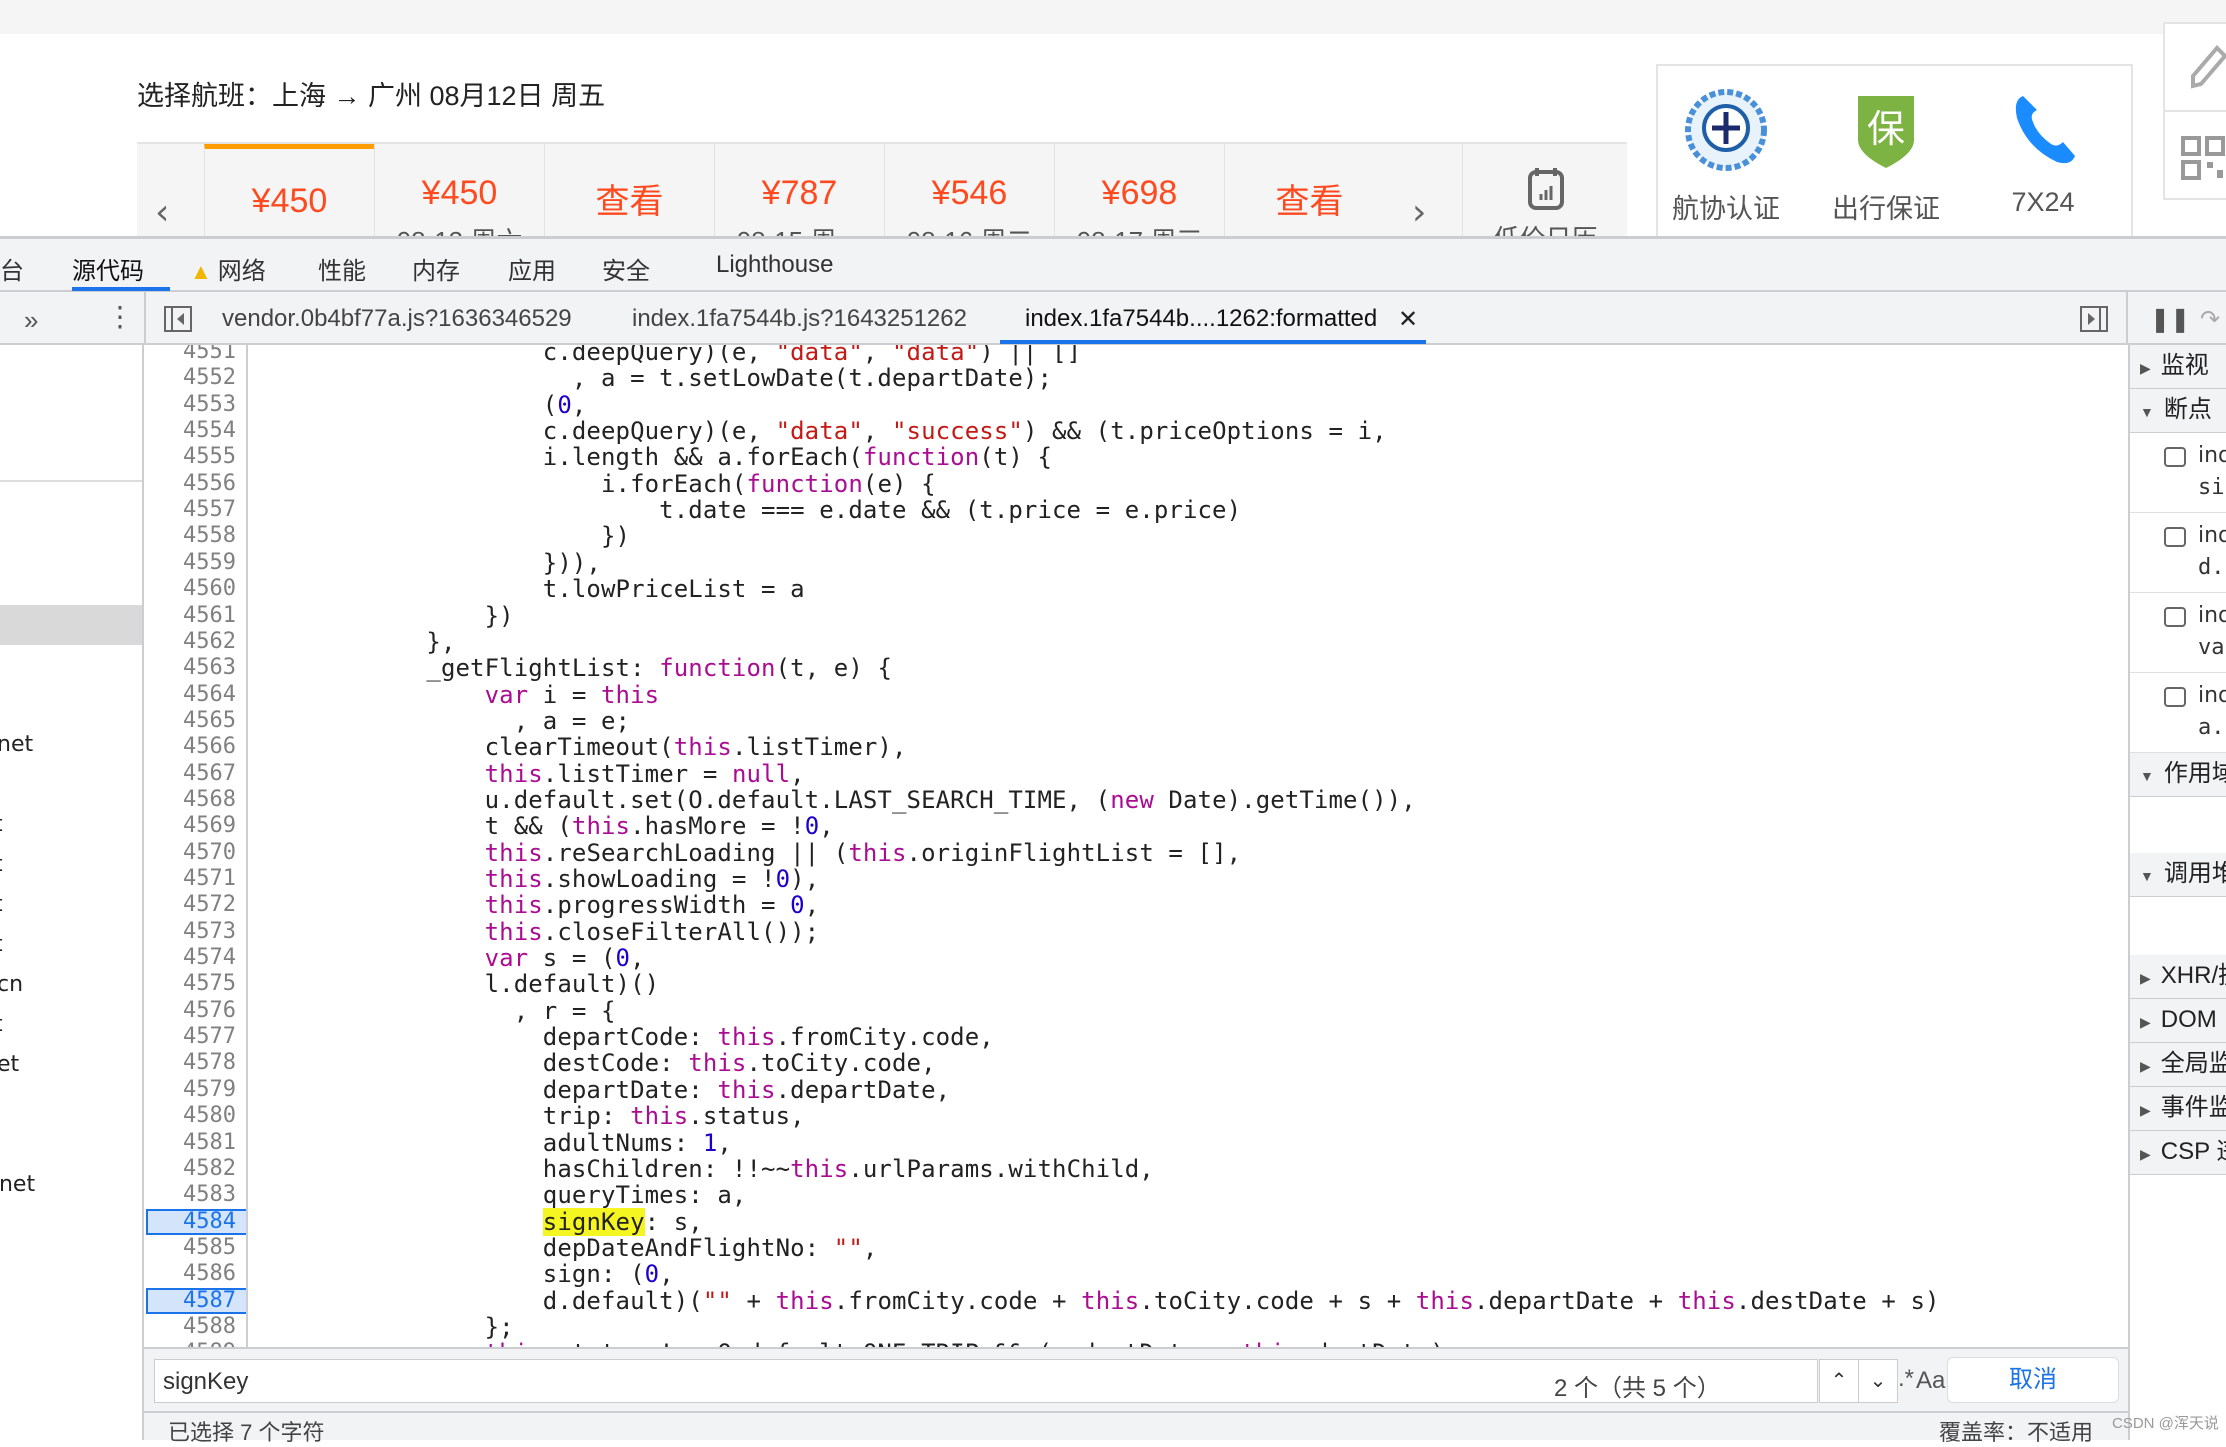  What do you see at coordinates (209, 1274) in the screenshot?
I see `line-number: 4586` at bounding box center [209, 1274].